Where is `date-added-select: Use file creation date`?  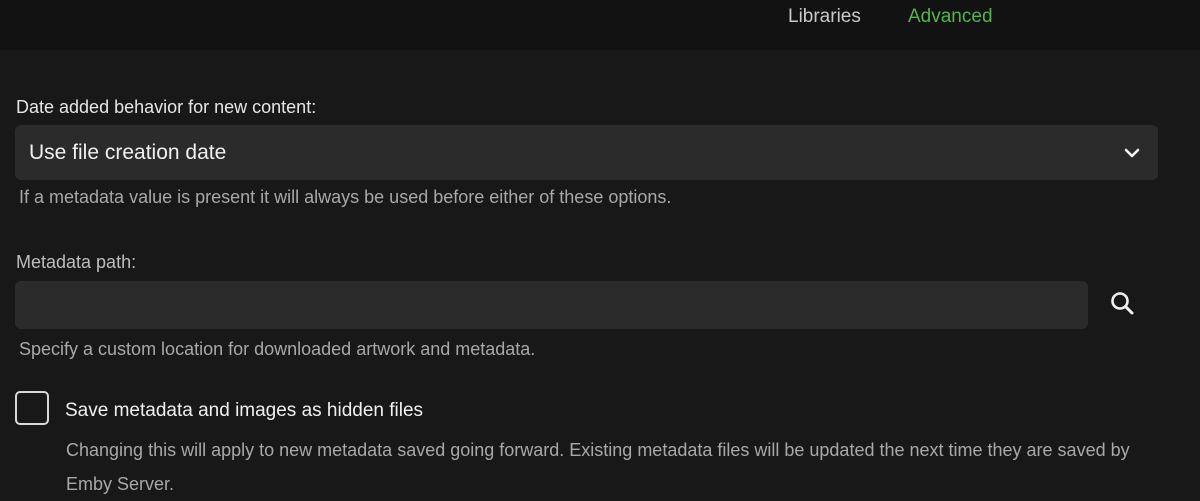
date-added-select: Use file creation date is located at coordinates (586, 152).